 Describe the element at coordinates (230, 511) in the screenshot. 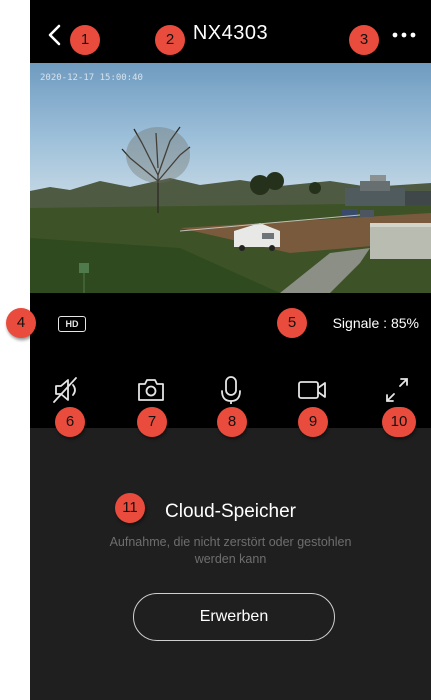

I see `cloud-storage-title: Cloud-Speicher` at that location.